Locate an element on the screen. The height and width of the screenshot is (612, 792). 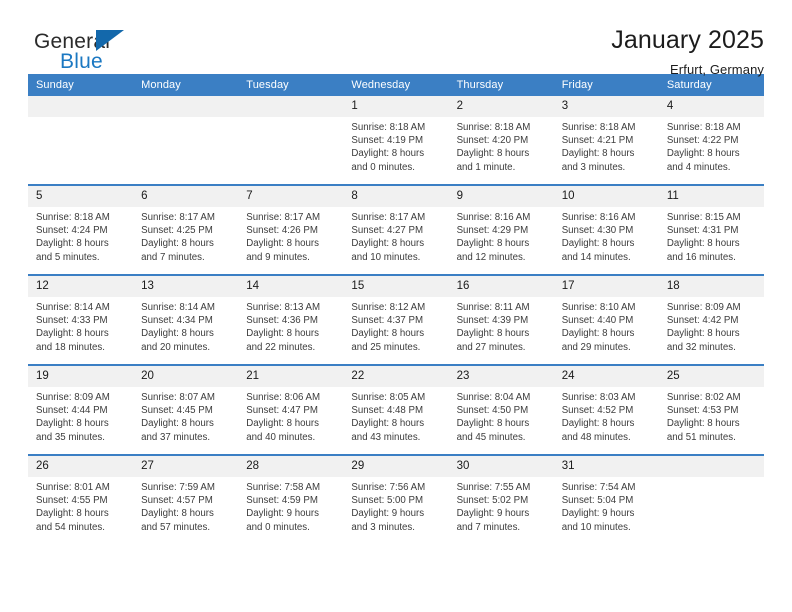
sunrise-time: Sunrise: 8:12 AM is located at coordinates (388, 307).